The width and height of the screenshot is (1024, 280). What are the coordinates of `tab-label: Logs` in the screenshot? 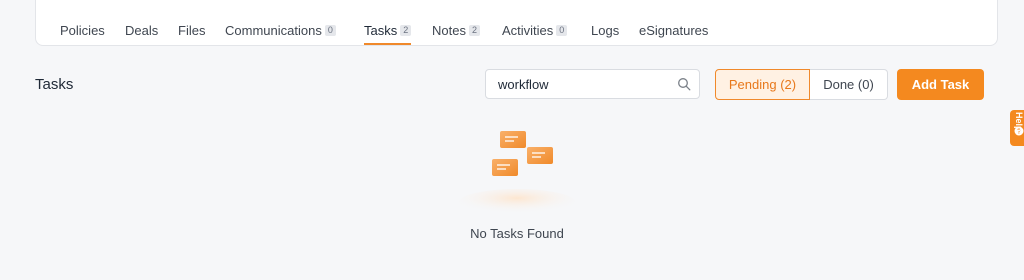 It's located at (605, 30).